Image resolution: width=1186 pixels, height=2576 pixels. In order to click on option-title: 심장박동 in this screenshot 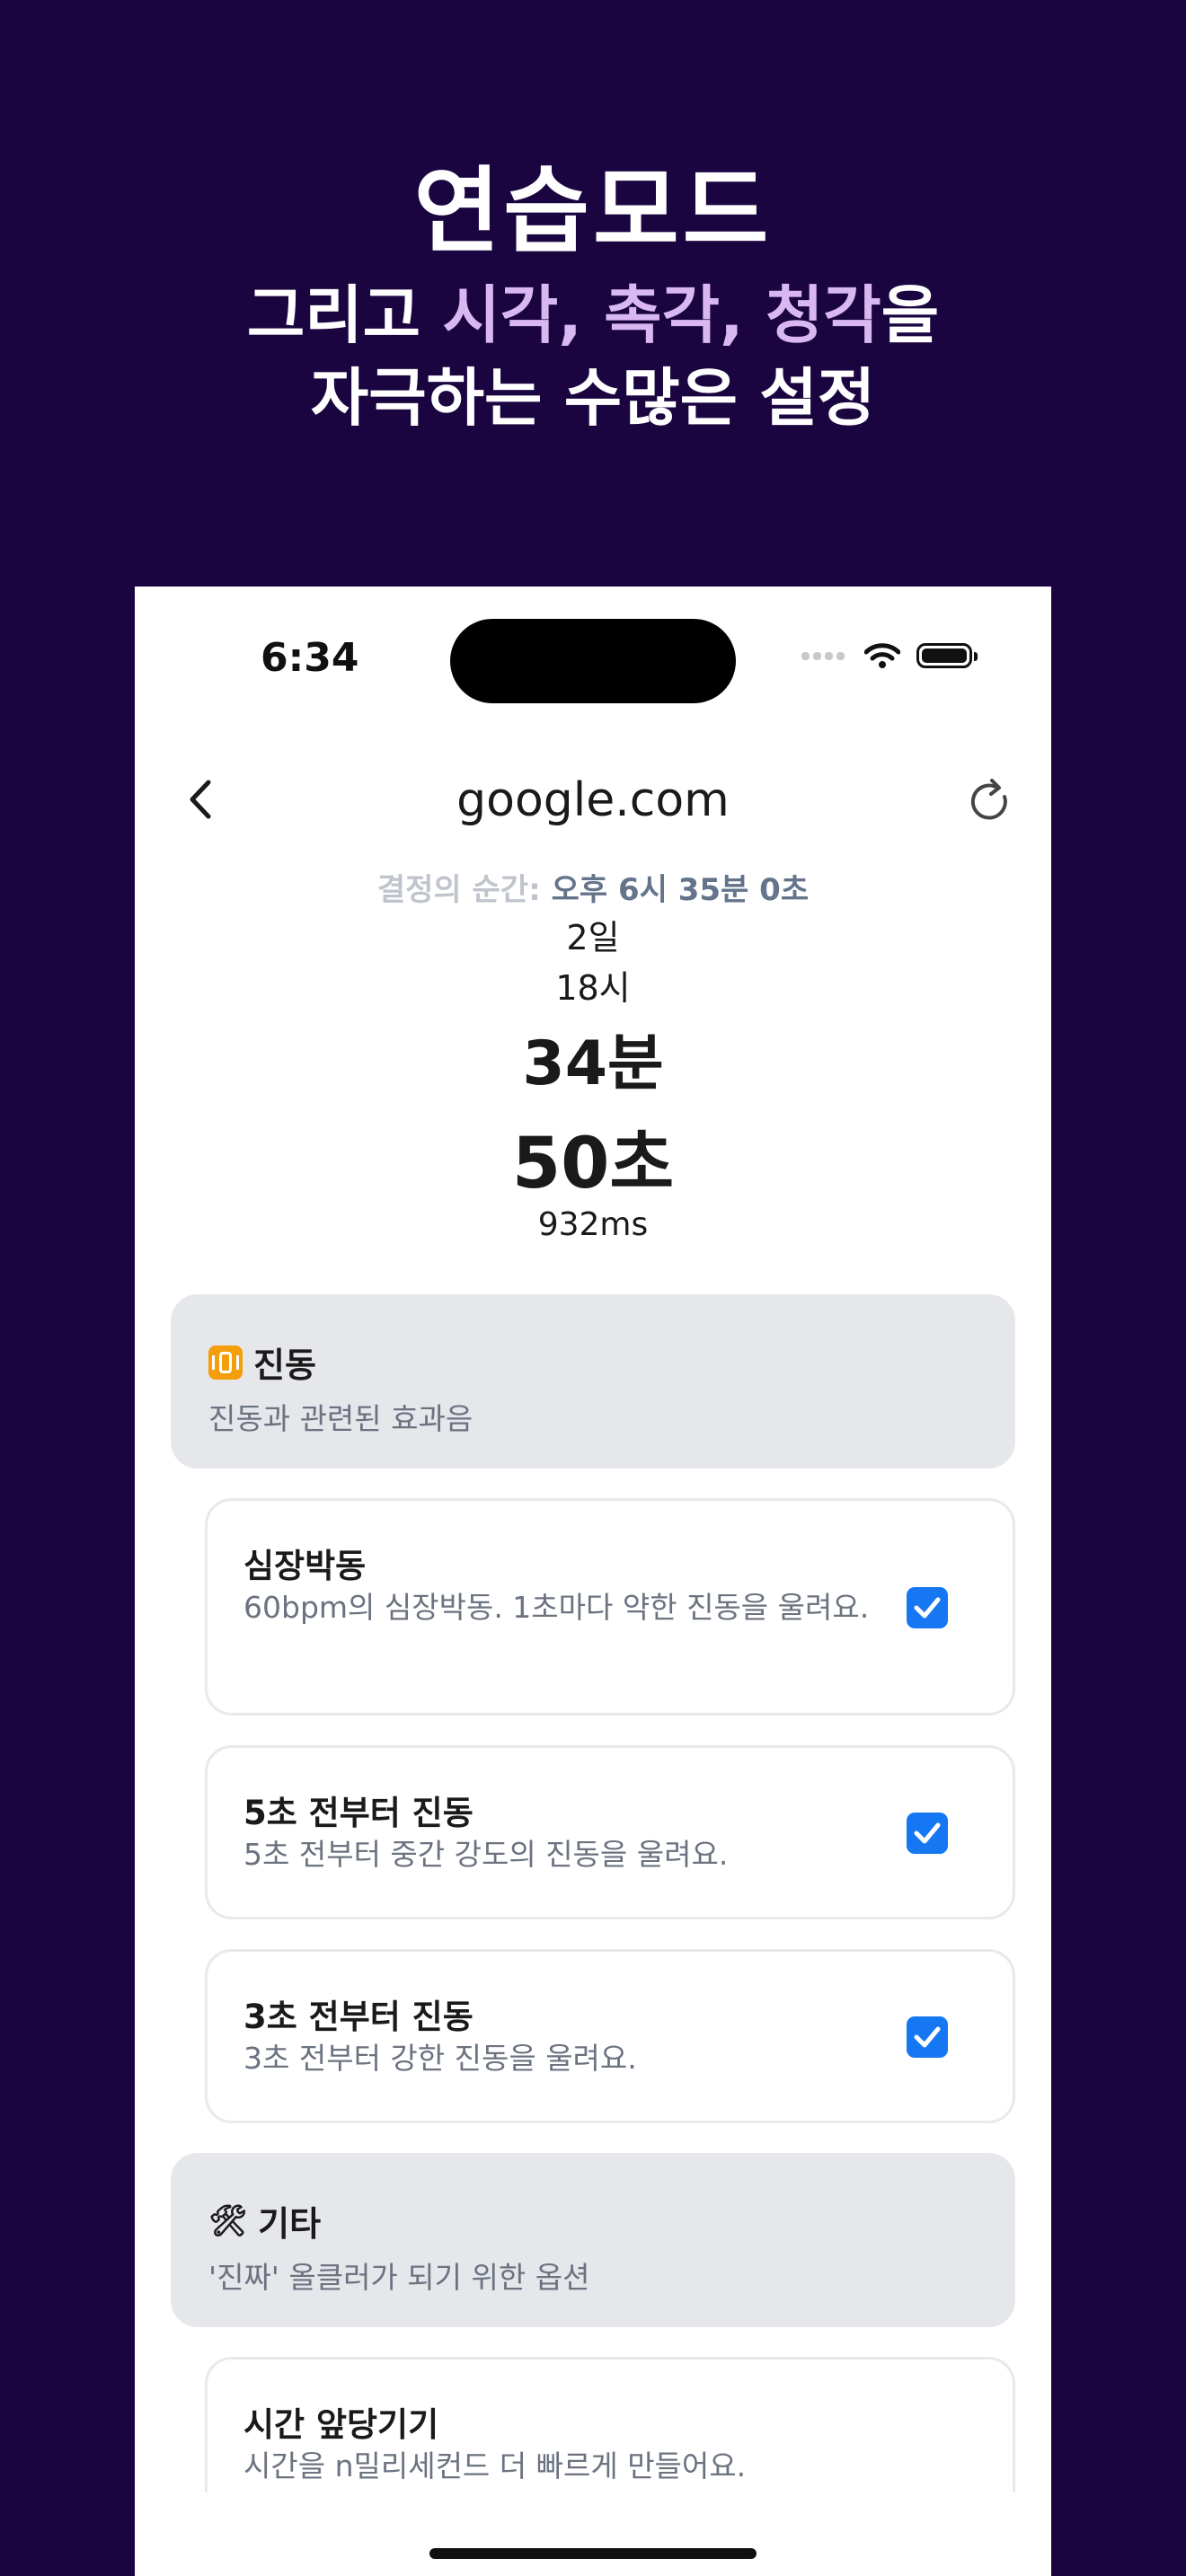, I will do `click(305, 1566)`.